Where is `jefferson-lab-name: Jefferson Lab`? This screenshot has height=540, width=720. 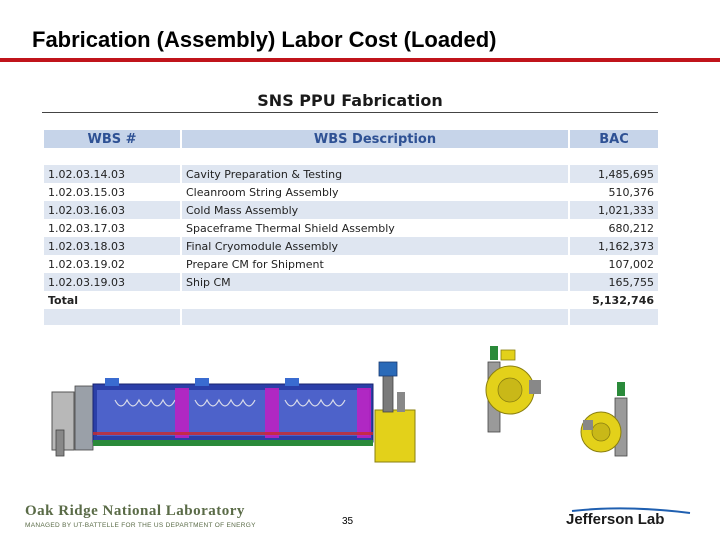
jefferson-lab-name: Jefferson Lab is located at coordinates (615, 519).